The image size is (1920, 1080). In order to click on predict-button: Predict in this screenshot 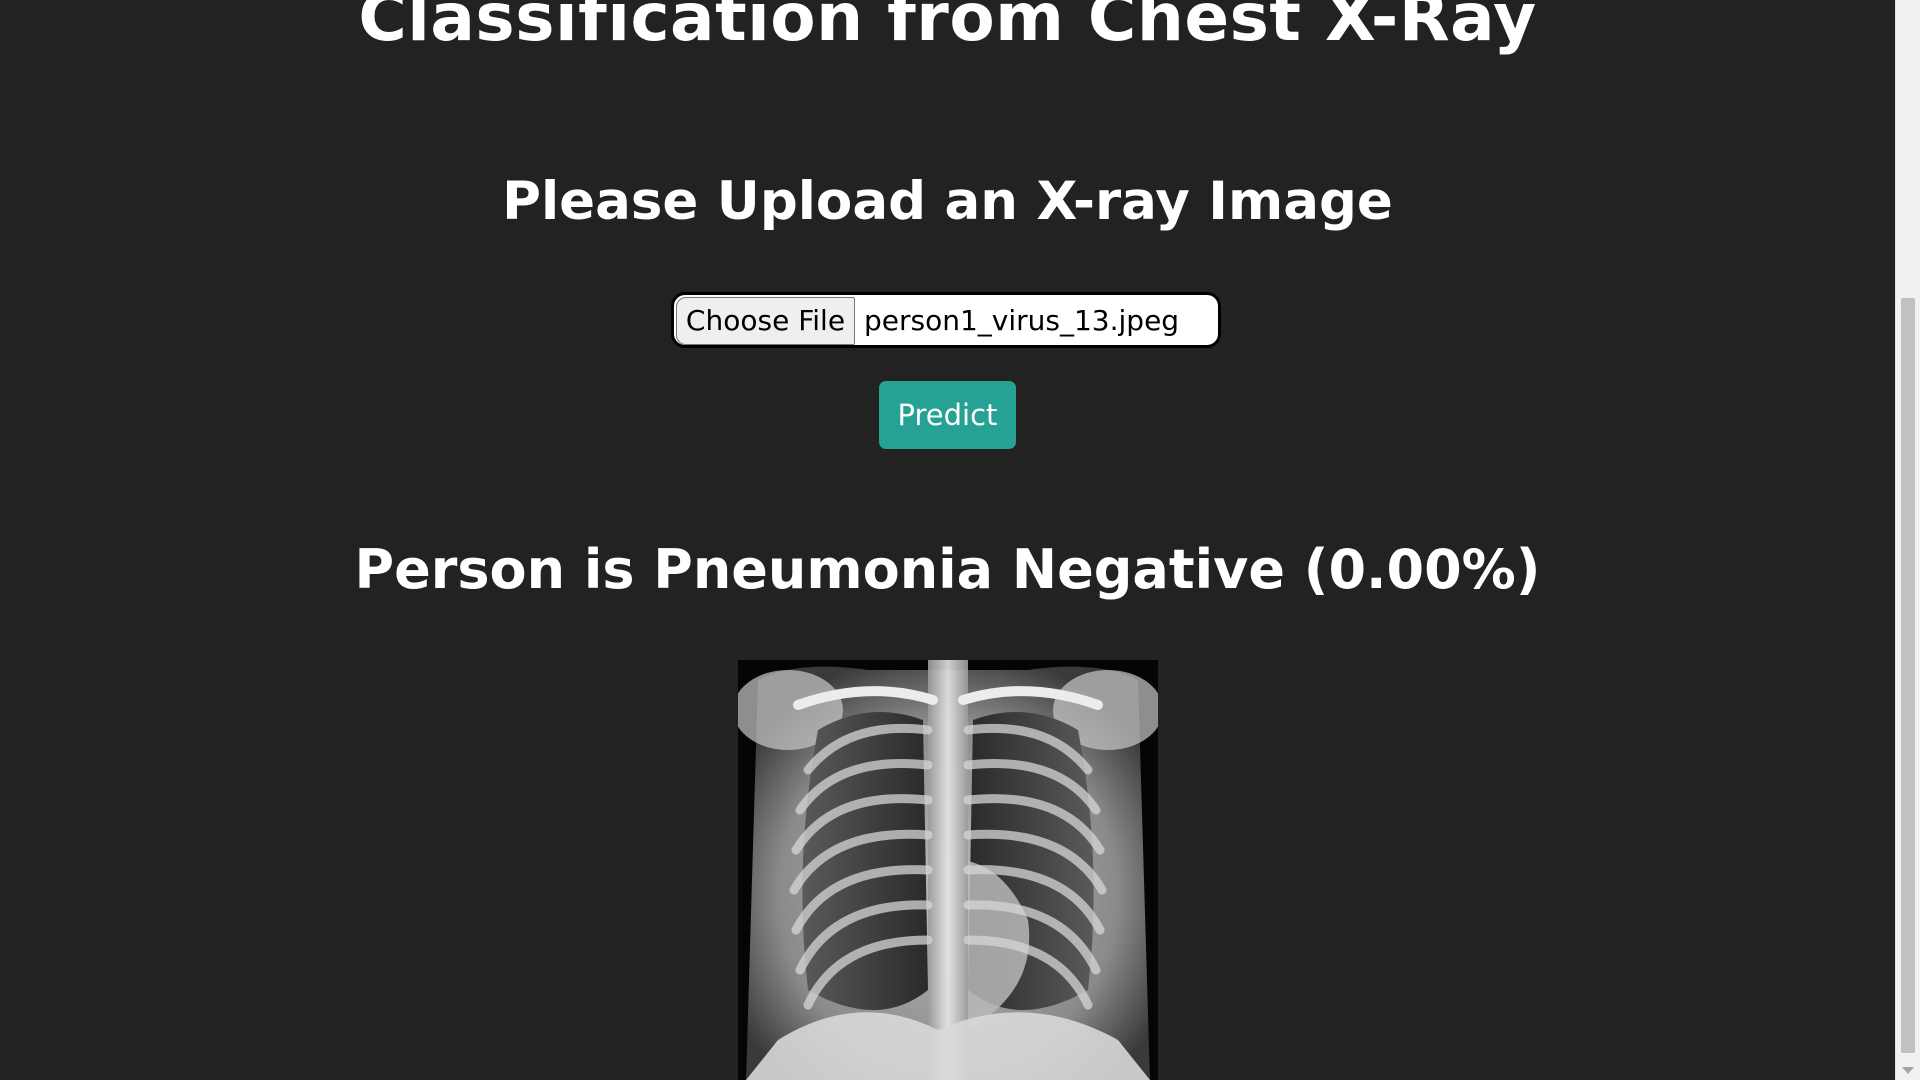, I will do `click(947, 415)`.